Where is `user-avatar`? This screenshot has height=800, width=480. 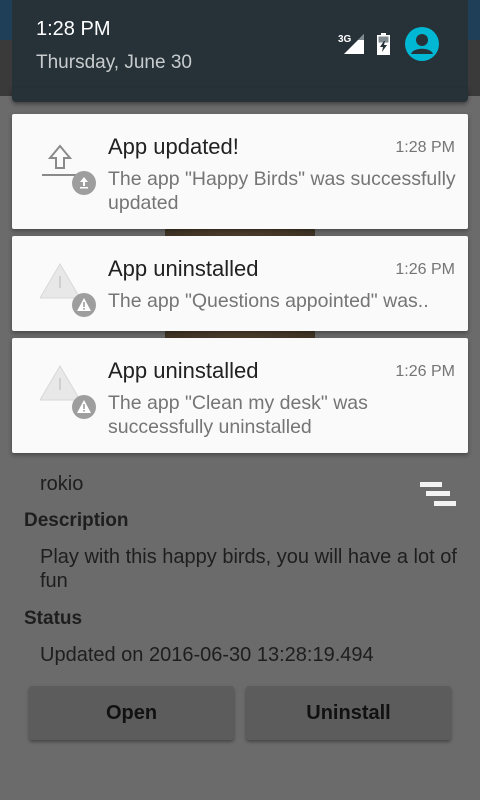 user-avatar is located at coordinates (422, 44).